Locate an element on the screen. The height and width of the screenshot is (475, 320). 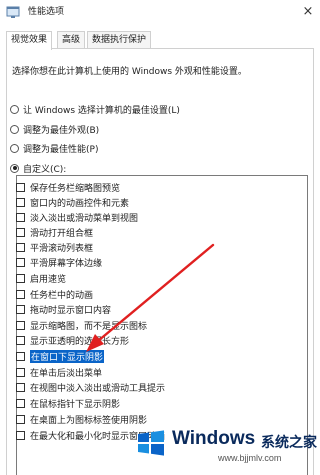
watermark-brand: Windows is located at coordinates (214, 438).